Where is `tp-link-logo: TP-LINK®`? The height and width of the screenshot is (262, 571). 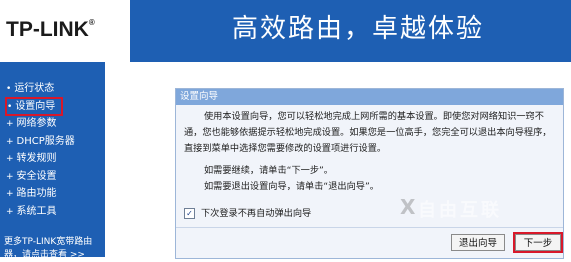 tp-link-logo: TP-LINK® is located at coordinates (50, 30).